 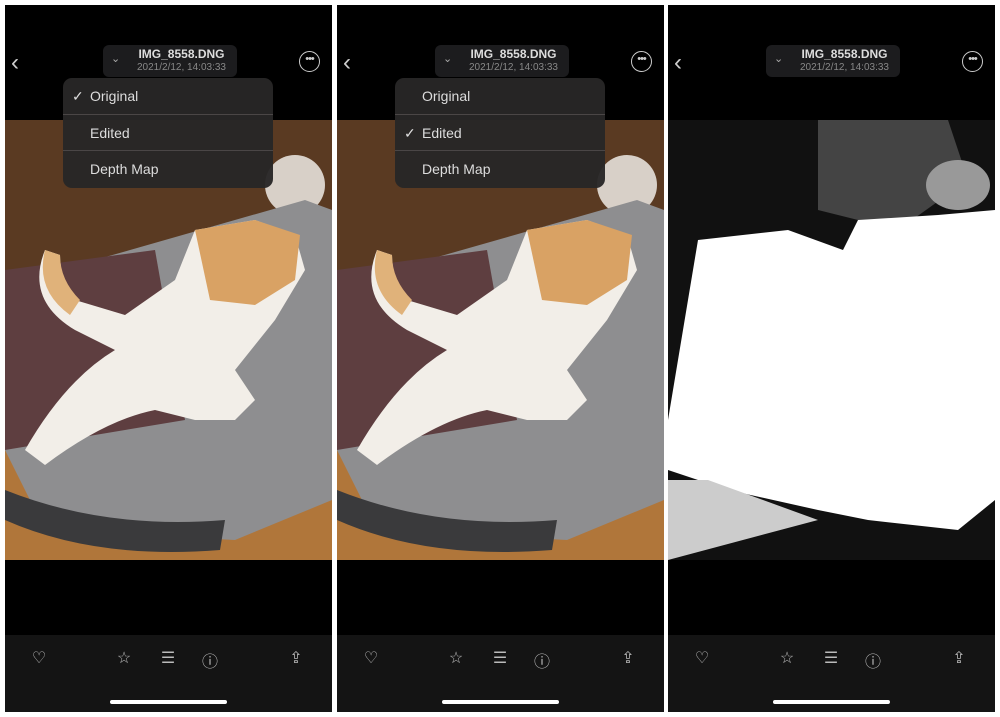 I want to click on menu-item-edited: Edited, so click(x=168, y=133).